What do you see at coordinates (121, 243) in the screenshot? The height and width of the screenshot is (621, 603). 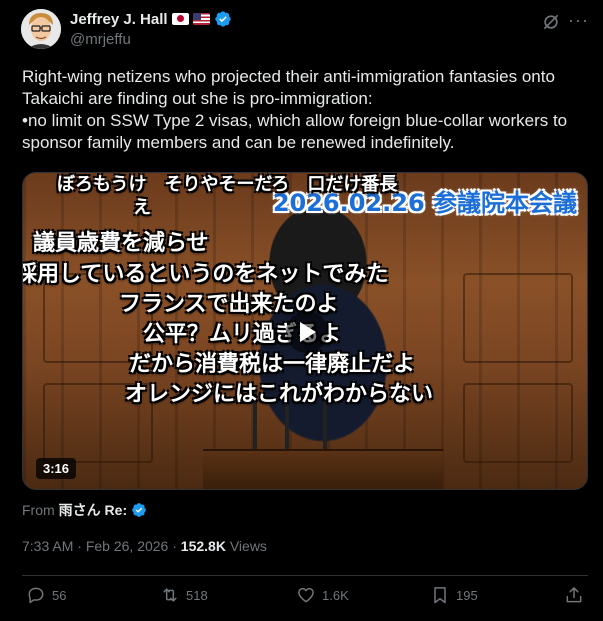 I see `overlay-caption: 議員歳費を減らせ` at bounding box center [121, 243].